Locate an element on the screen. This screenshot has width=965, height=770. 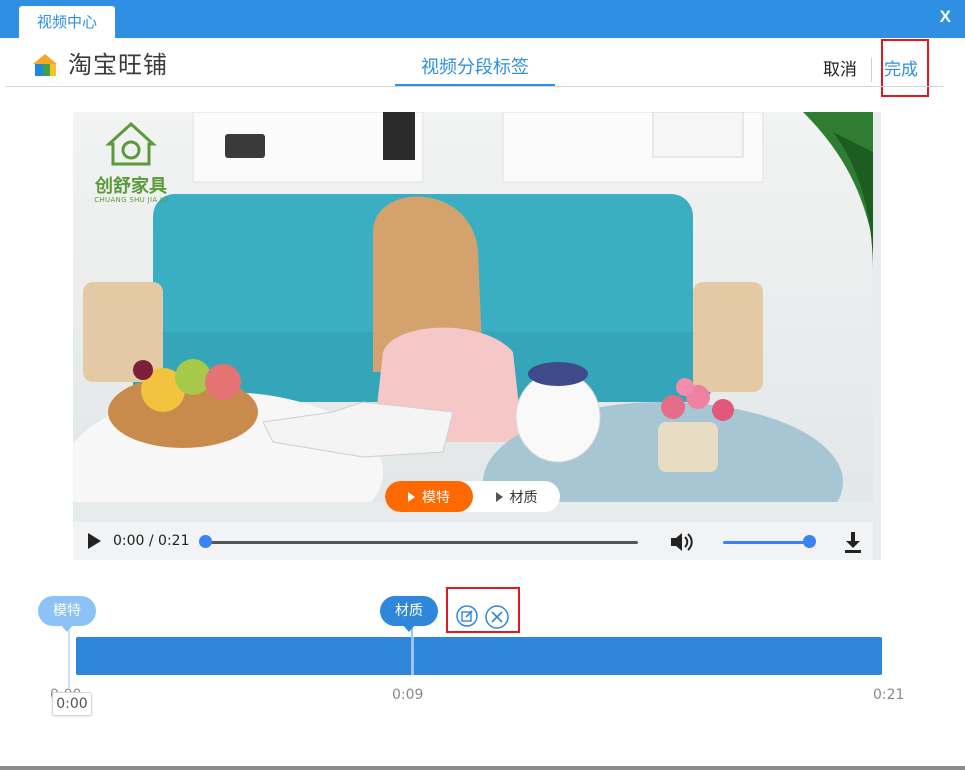
delete-icon is located at coordinates (497, 617).